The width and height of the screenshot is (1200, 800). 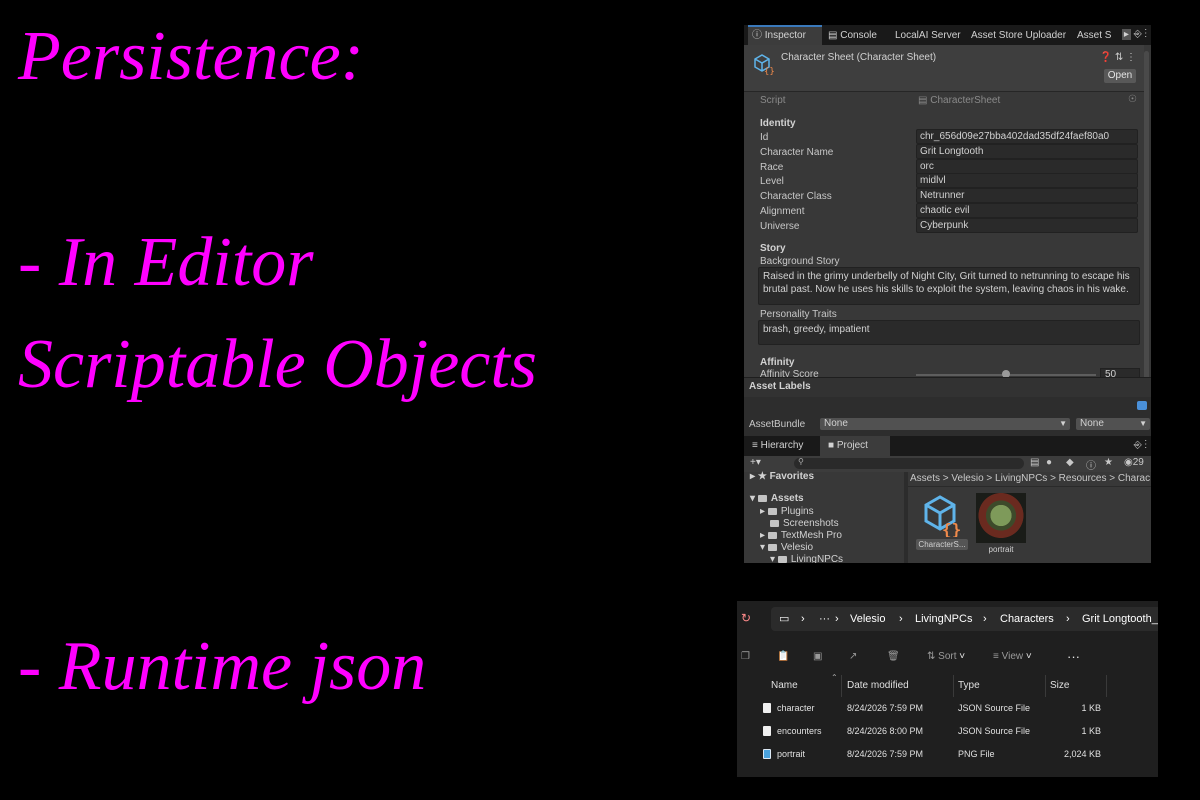 I want to click on column-header-size: Size, so click(x=1059, y=686).